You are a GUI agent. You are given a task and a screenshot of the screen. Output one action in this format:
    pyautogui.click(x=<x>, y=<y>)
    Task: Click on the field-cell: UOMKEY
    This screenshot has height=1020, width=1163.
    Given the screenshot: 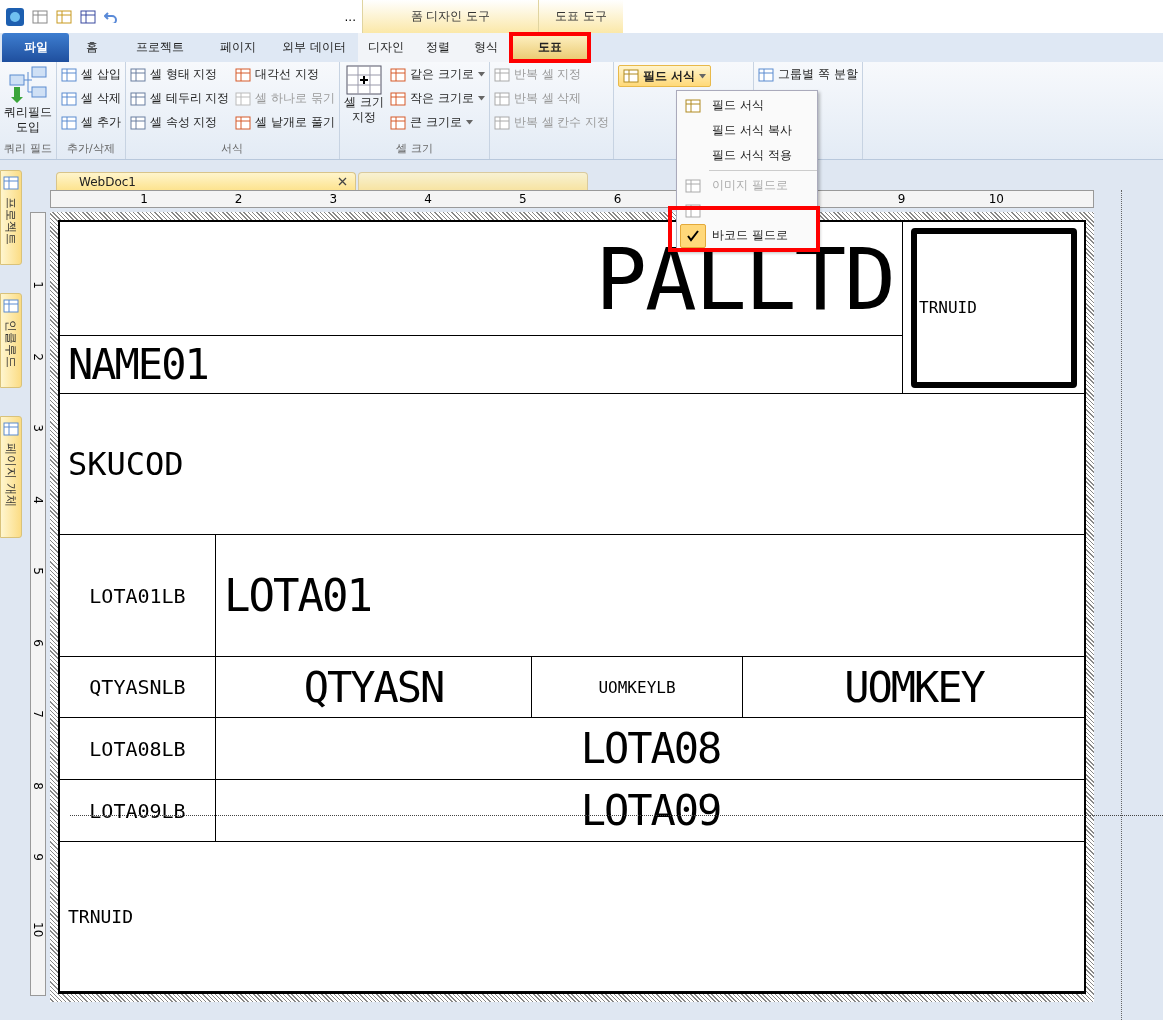 What is the action you would take?
    pyautogui.click(x=914, y=687)
    